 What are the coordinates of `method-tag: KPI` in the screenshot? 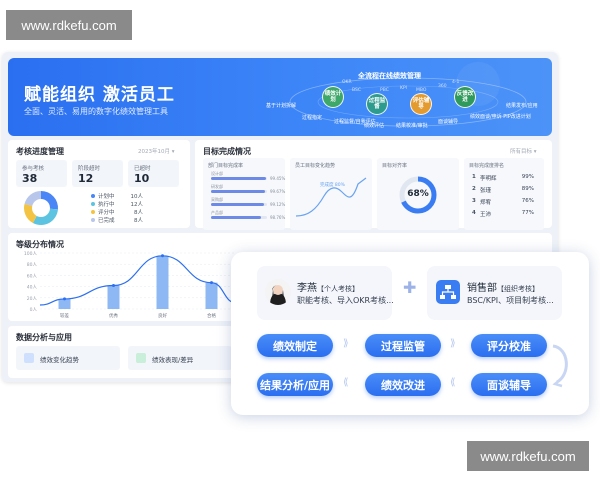 It's located at (403, 88).